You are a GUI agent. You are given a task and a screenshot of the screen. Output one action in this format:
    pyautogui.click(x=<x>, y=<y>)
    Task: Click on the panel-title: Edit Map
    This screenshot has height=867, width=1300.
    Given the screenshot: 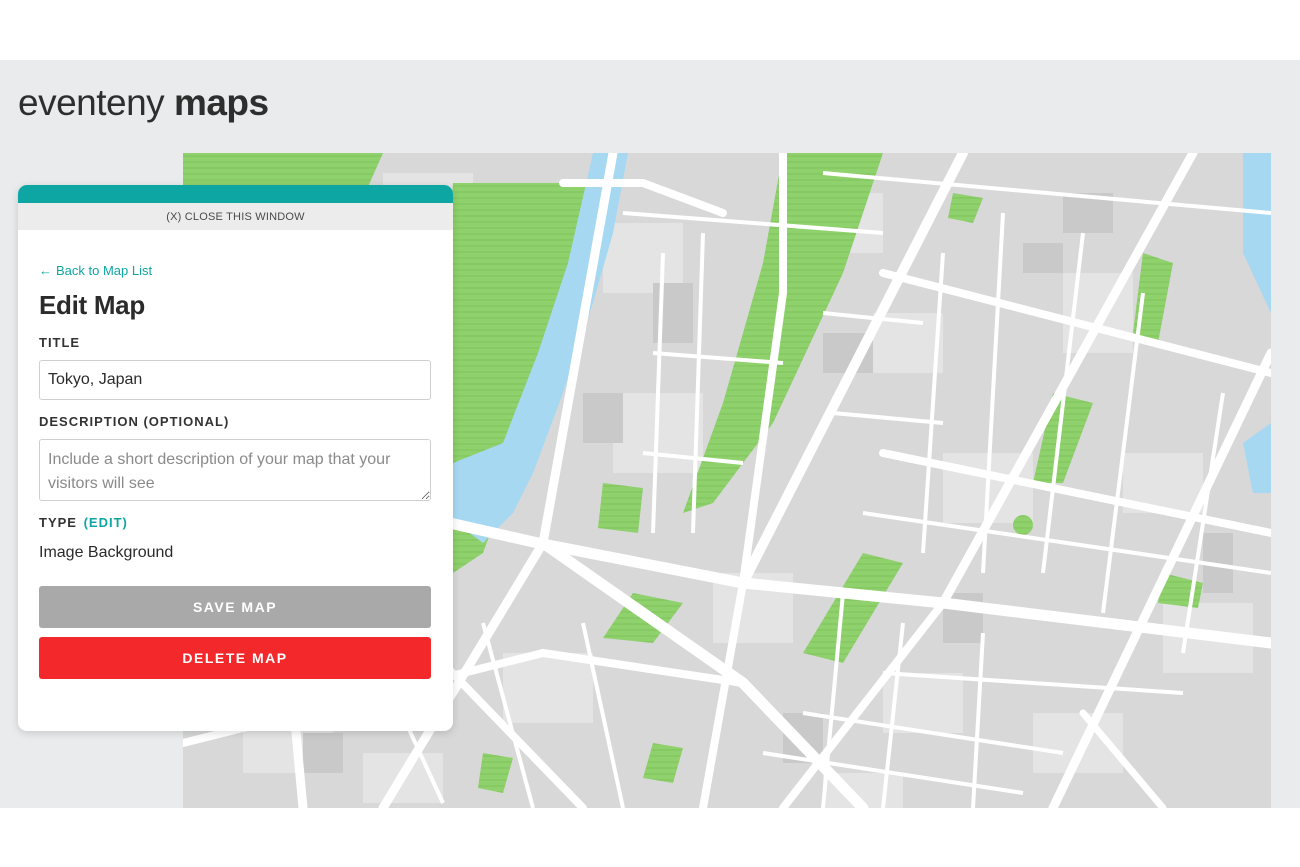 What is the action you would take?
    pyautogui.click(x=92, y=305)
    